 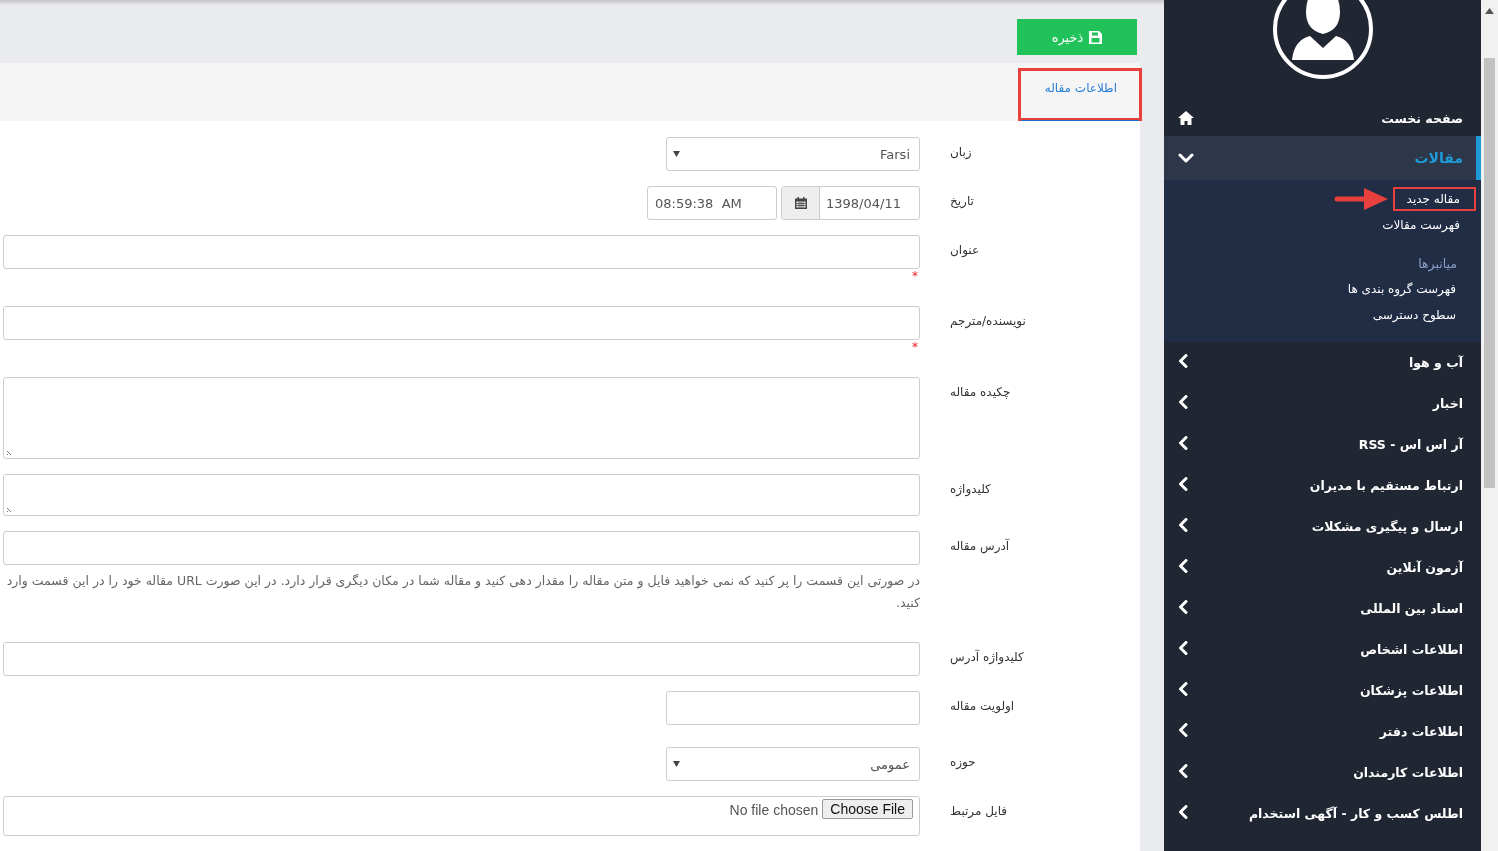 What do you see at coordinates (462, 592) in the screenshot?
I see `help-text: در صورتی این قسمت را پر کنید که نمی خواهید فایل و متن مقاله را مقدار دهی کنید و مقاله شما در مکان دیگری قرار دارد. در این صورت URL مقاله خود را در این قسمت وارد کنید.` at bounding box center [462, 592].